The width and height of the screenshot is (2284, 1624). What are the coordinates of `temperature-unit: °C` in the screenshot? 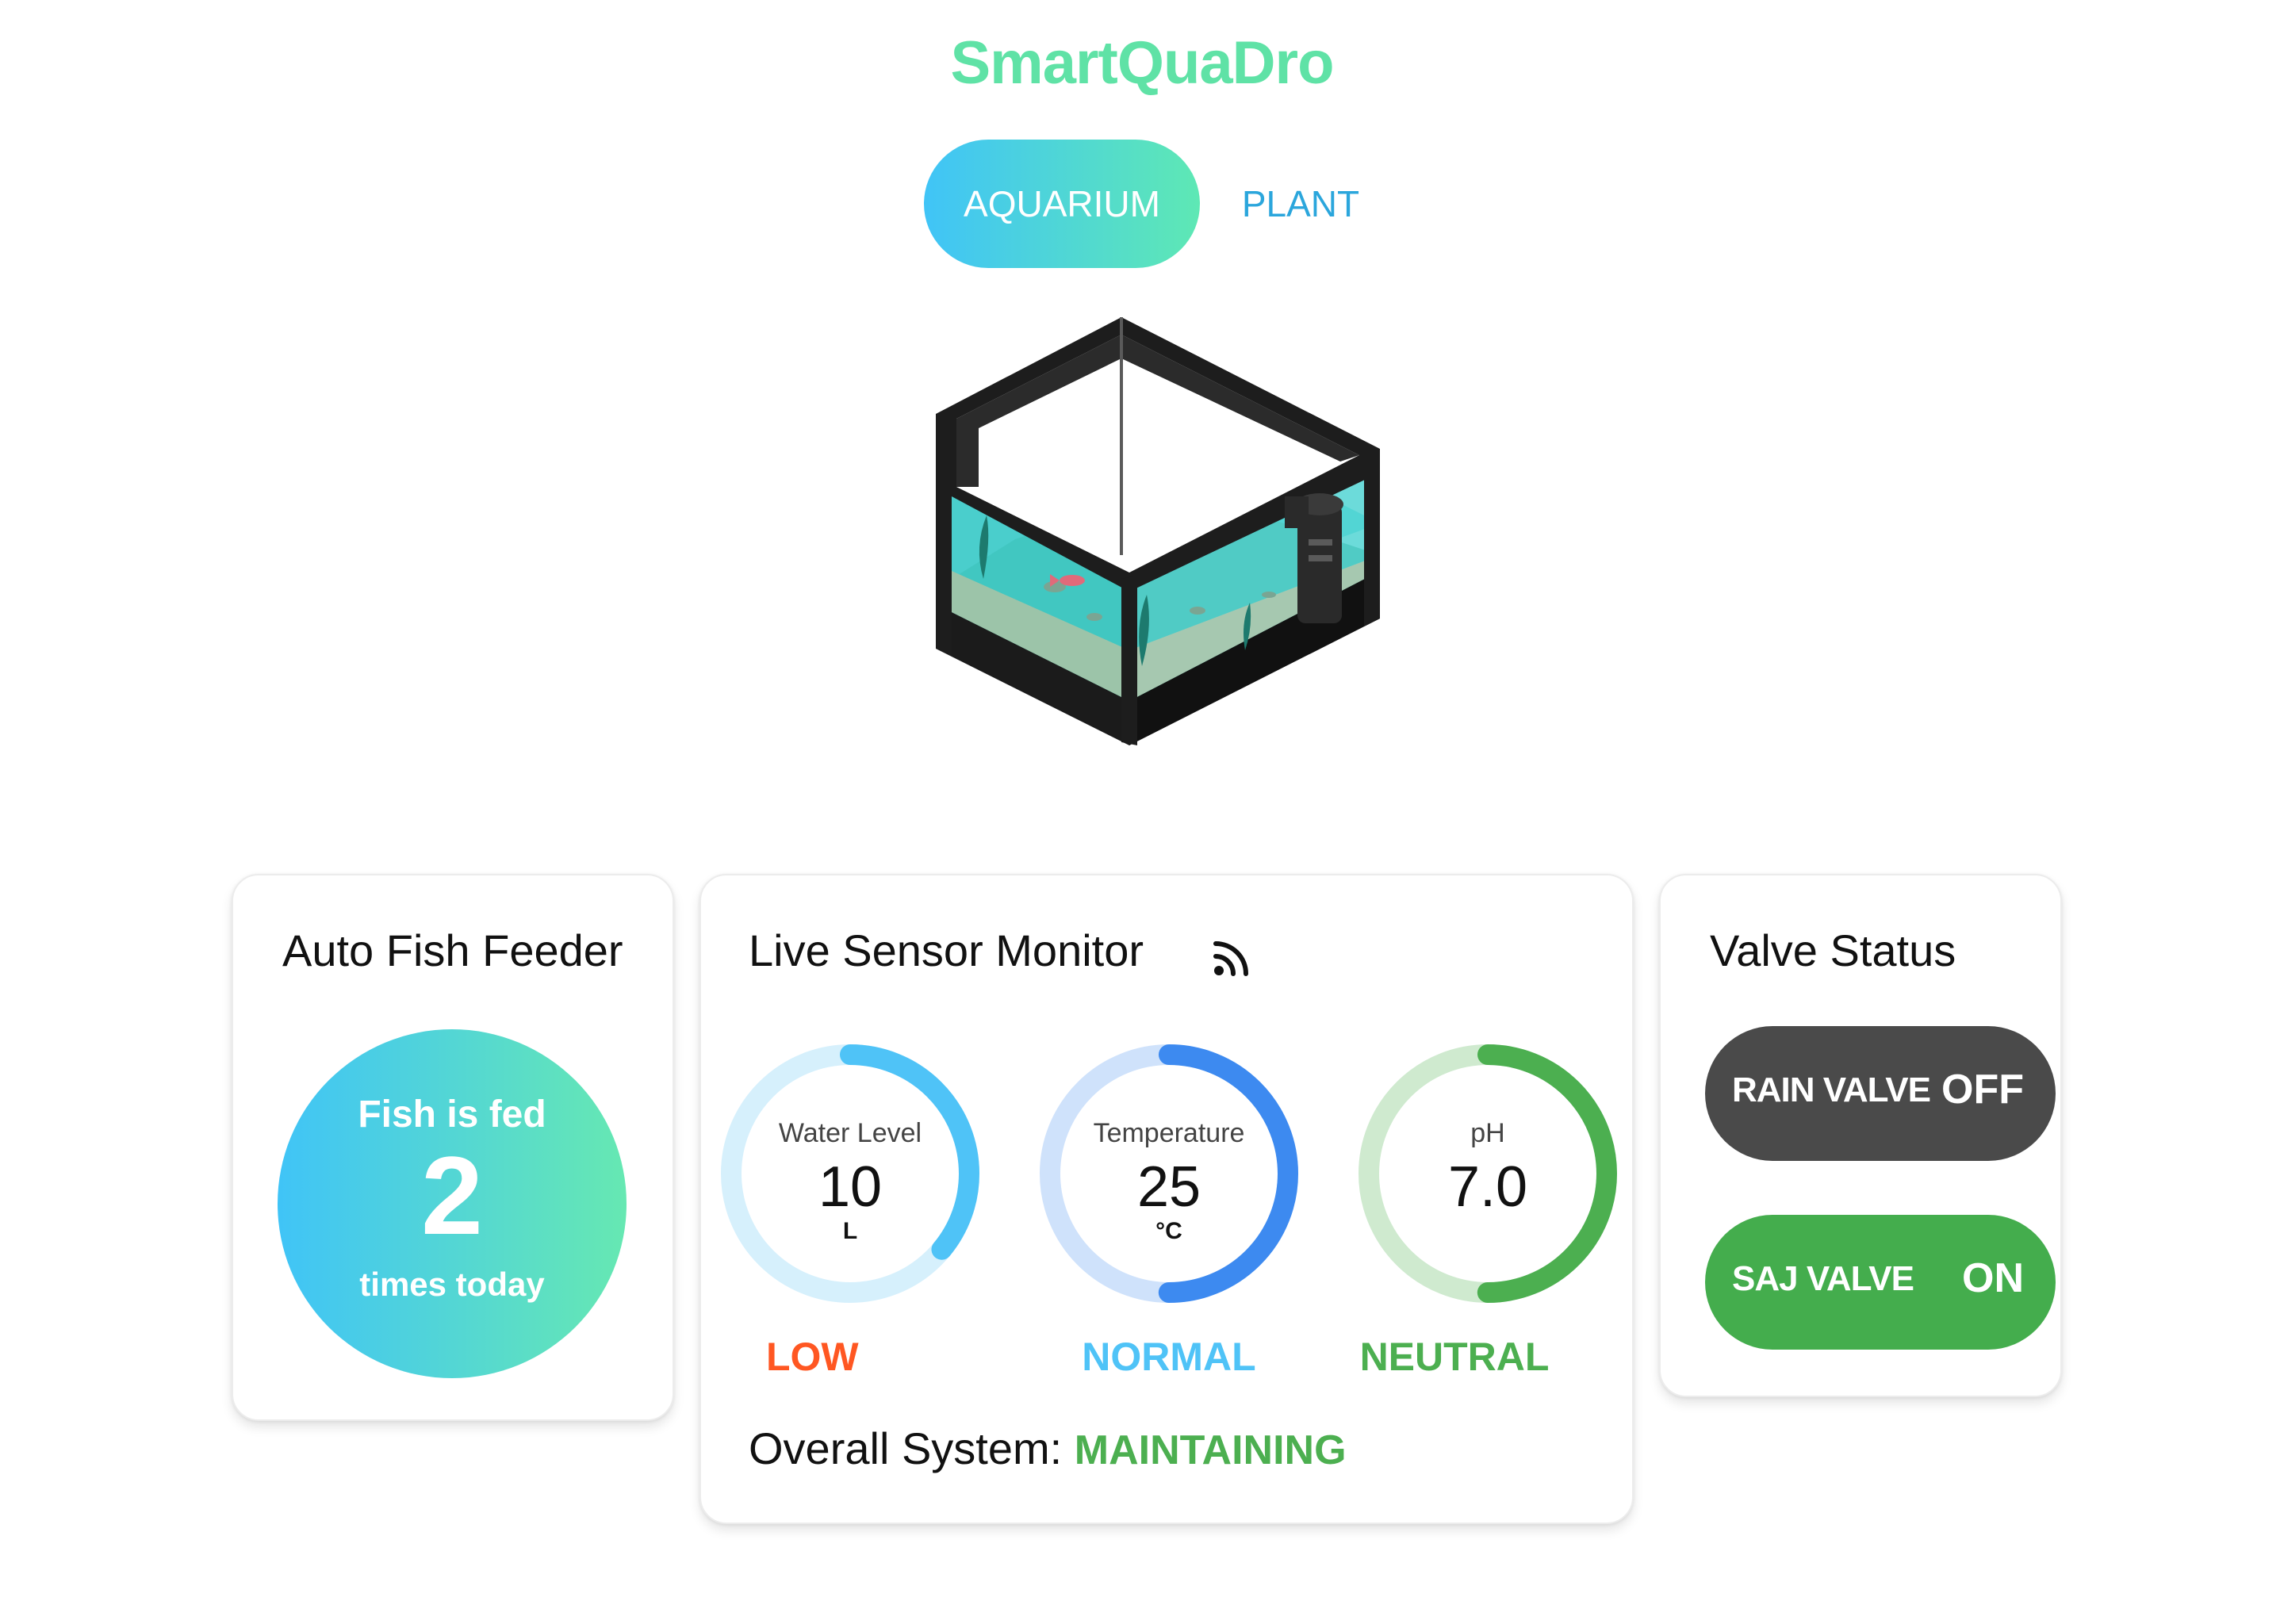 It's located at (1168, 1231).